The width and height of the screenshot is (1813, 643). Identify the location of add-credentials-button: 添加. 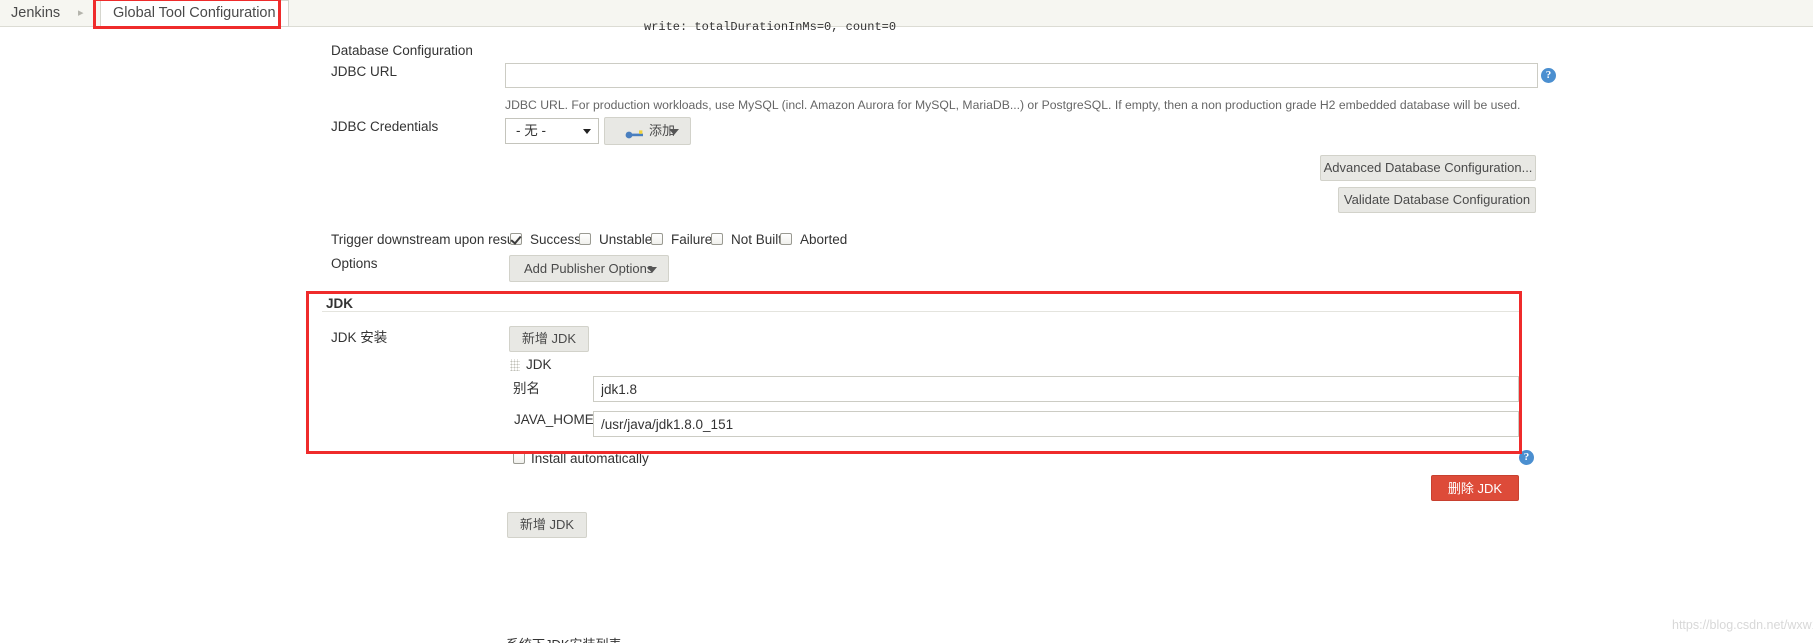
(647, 131).